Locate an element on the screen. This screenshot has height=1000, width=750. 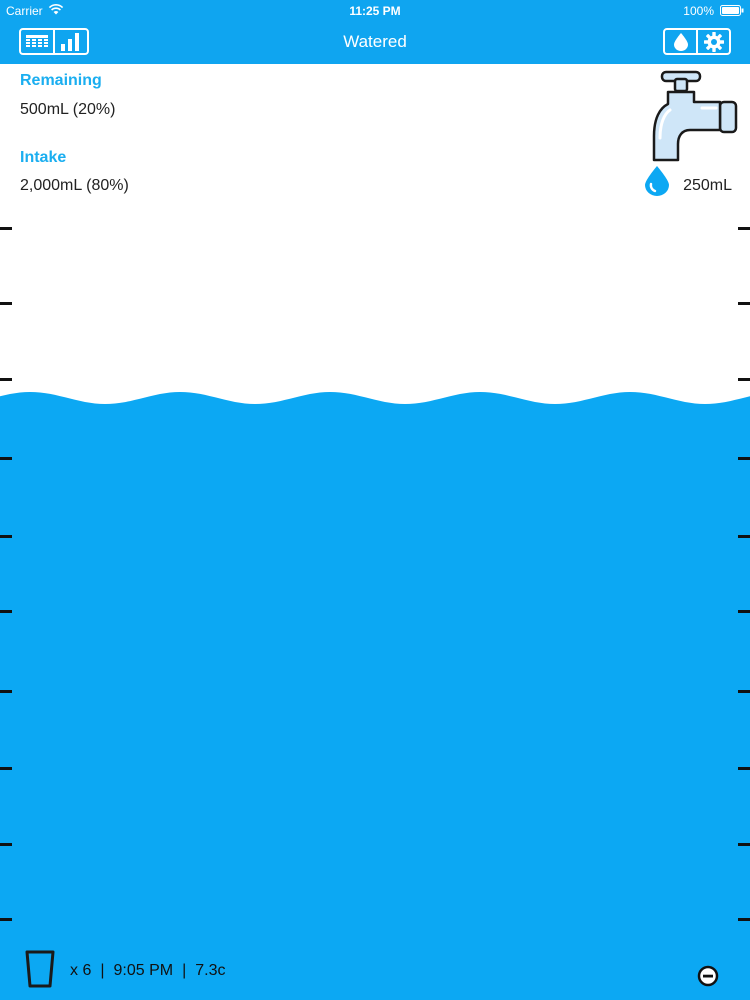
remaining-value: 500mL (20%) is located at coordinates (68, 109).